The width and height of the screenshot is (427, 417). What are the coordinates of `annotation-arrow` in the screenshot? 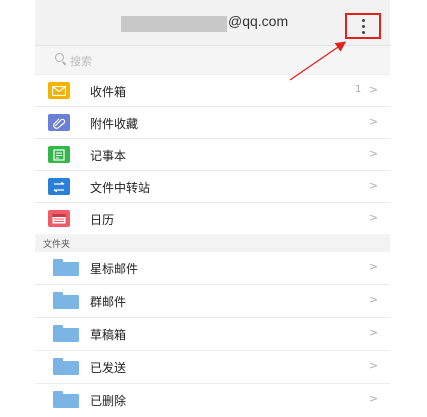 It's located at (318, 61).